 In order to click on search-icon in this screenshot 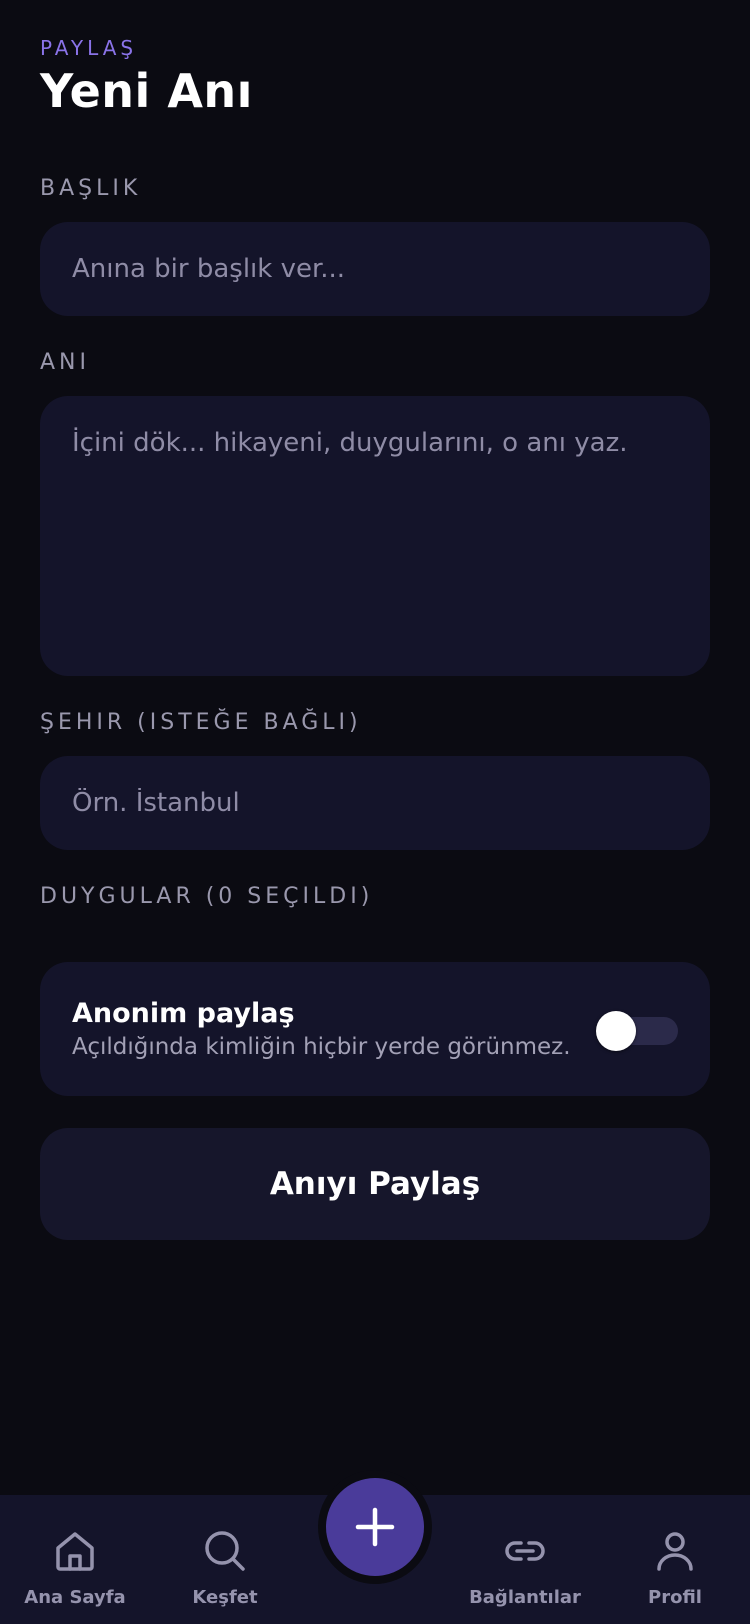, I will do `click(225, 1551)`.